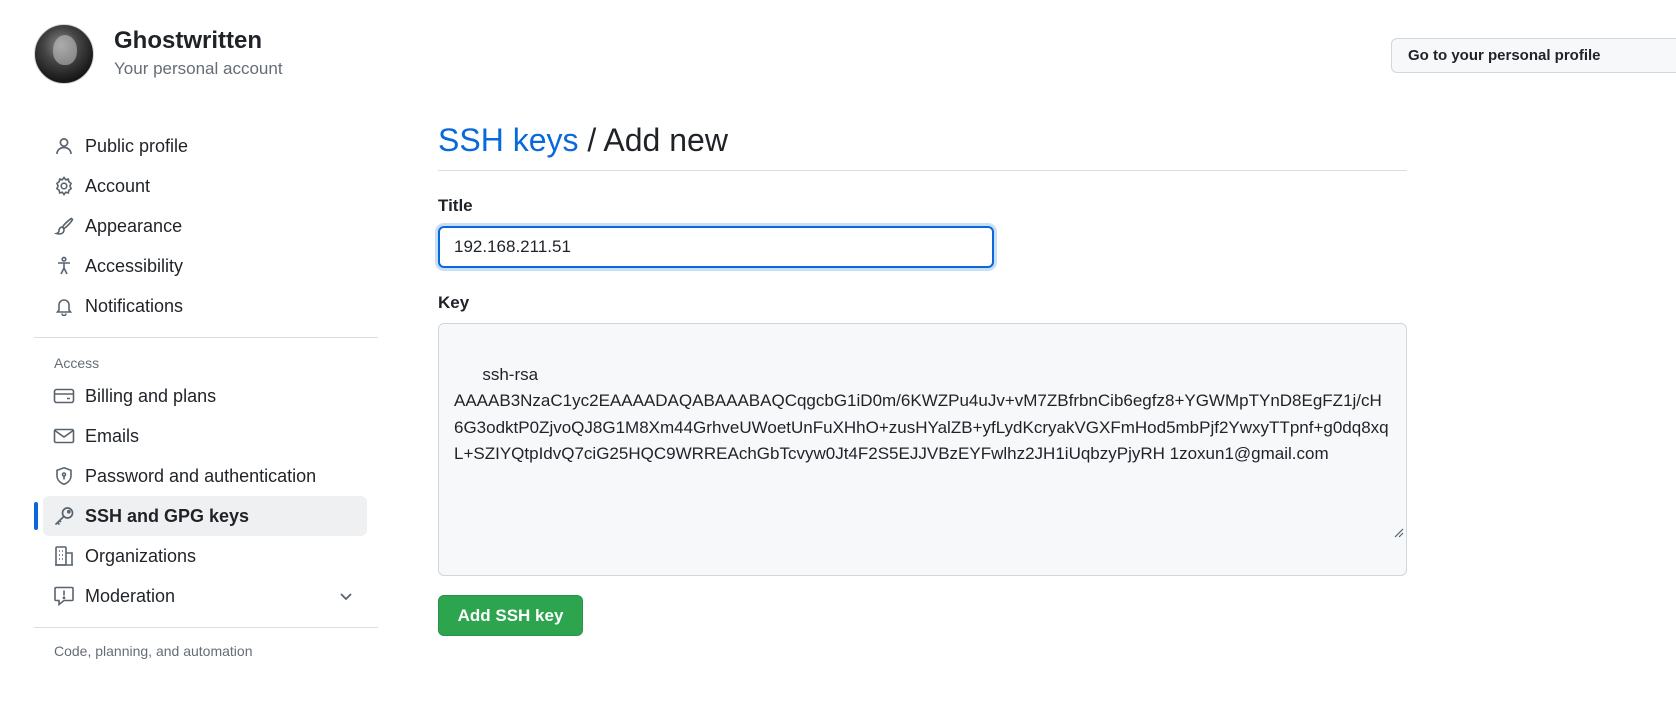  What do you see at coordinates (134, 305) in the screenshot?
I see `sidebar-item-label: Notifications` at bounding box center [134, 305].